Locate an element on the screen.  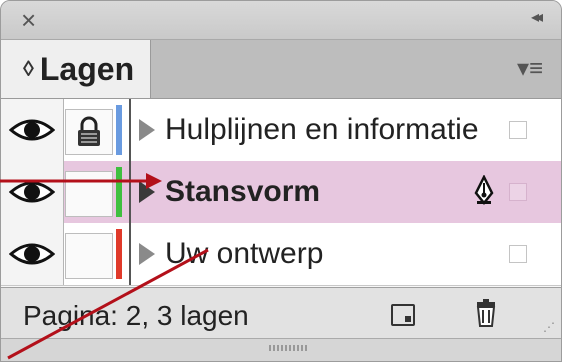
callout-line-ontwerp is located at coordinates (108, 304).